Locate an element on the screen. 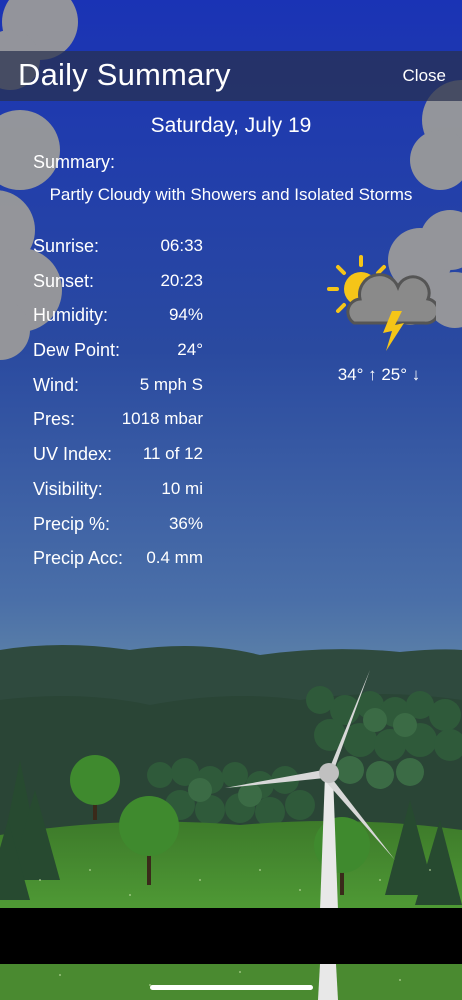  detail-label: Sunset: is located at coordinates (64, 280).